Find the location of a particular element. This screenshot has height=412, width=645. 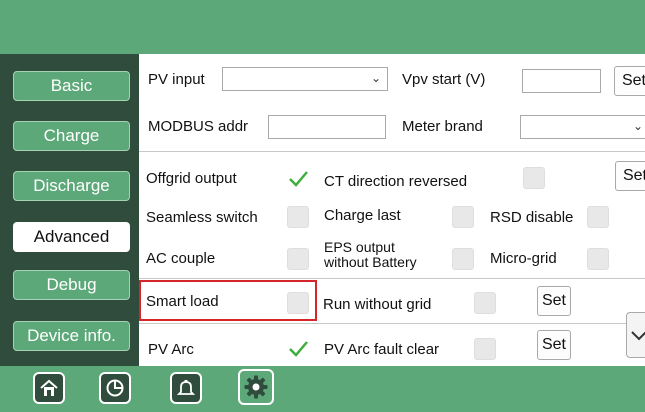

eps-output-label: EPS output without Battery is located at coordinates (370, 255).